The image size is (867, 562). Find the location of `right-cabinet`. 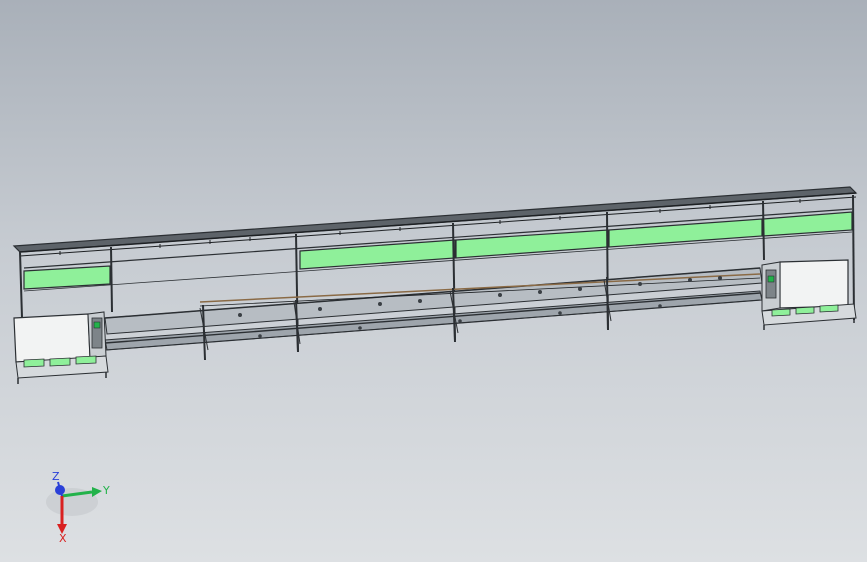

right-cabinet is located at coordinates (814, 284).